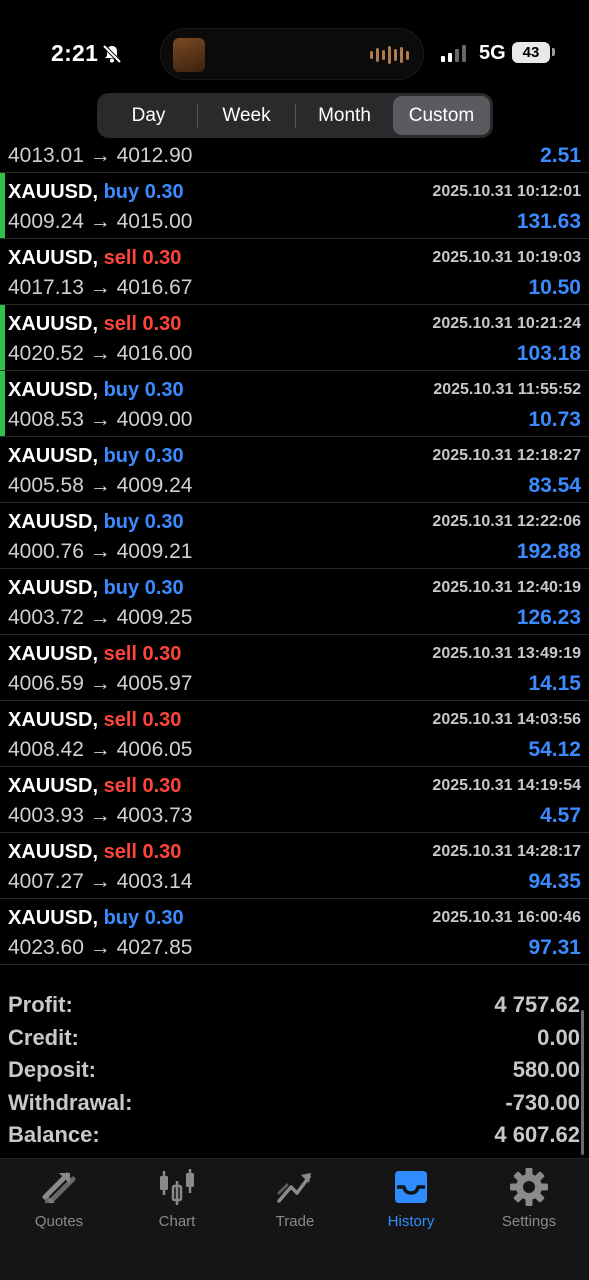 The image size is (589, 1280). I want to click on summary-row: Balance: 4 607.62, so click(294, 1137).